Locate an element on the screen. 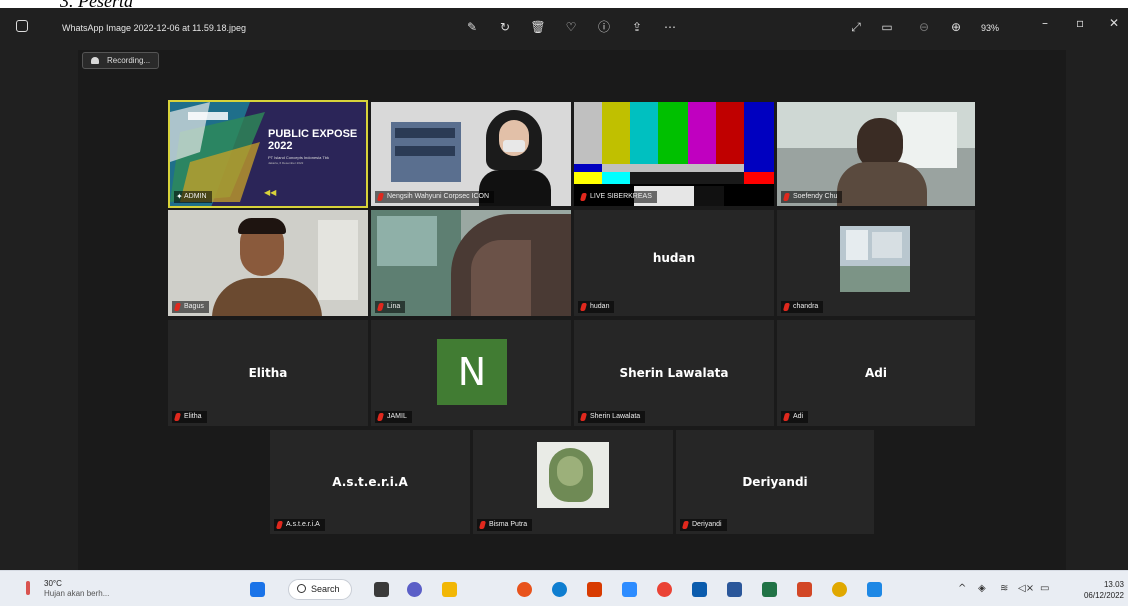 The image size is (1128, 606). pin-icon: ✦ is located at coordinates (179, 196).